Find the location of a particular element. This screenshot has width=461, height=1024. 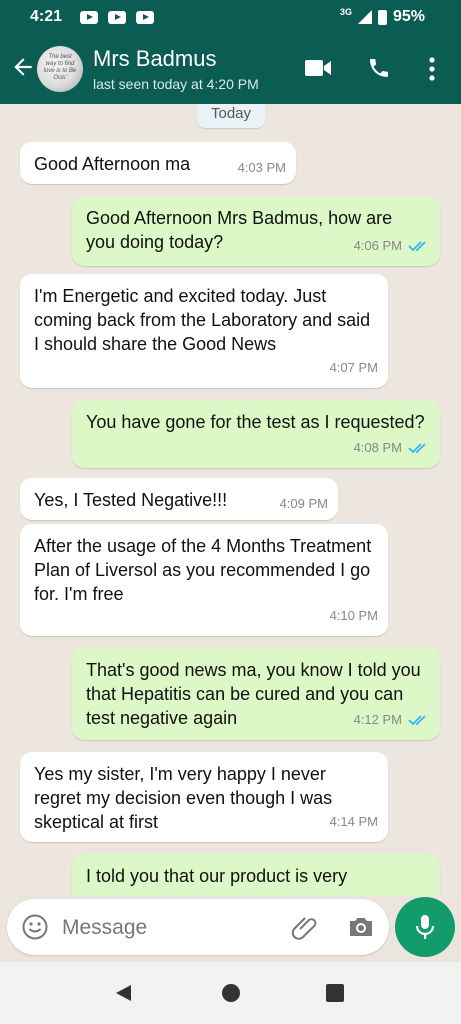

avatar: The best way to find love is to Be Ocis' is located at coordinates (60, 69).